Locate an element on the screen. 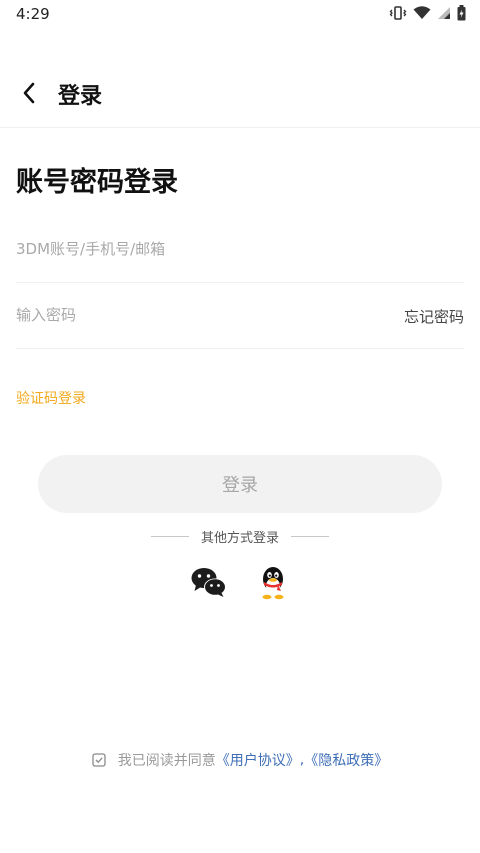 The width and height of the screenshot is (480, 853). checkbox-icon is located at coordinates (99, 760).